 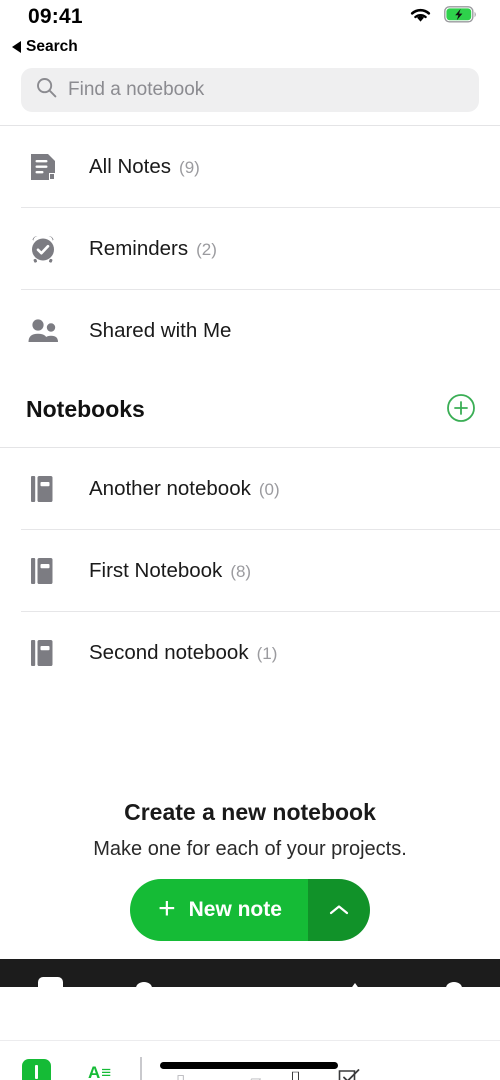 I want to click on evernote-logo-icon, so click(x=36, y=1069).